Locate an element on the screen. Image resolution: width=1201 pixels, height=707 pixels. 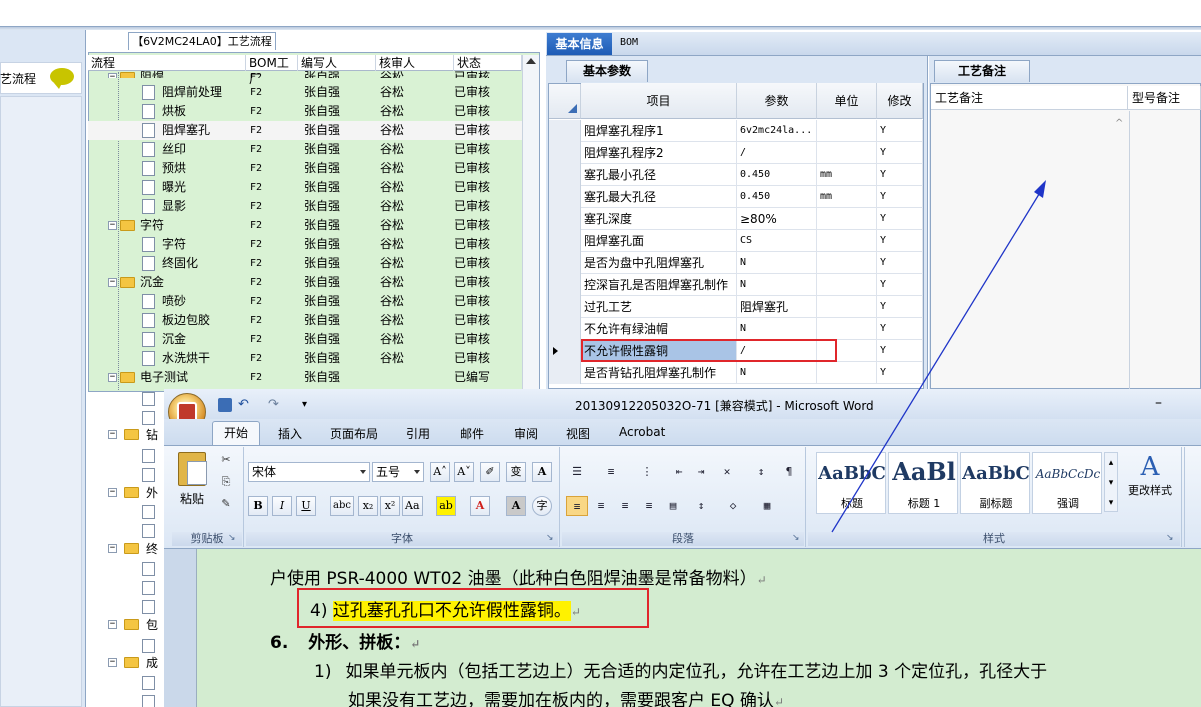
format-painter-icon: ✎ is located at coordinates (226, 504).